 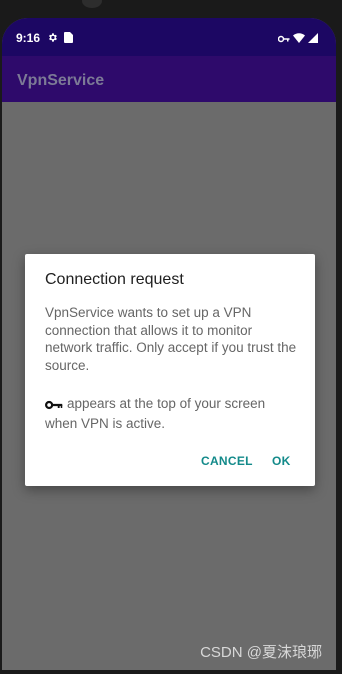 What do you see at coordinates (313, 39) in the screenshot?
I see `signal-icon` at bounding box center [313, 39].